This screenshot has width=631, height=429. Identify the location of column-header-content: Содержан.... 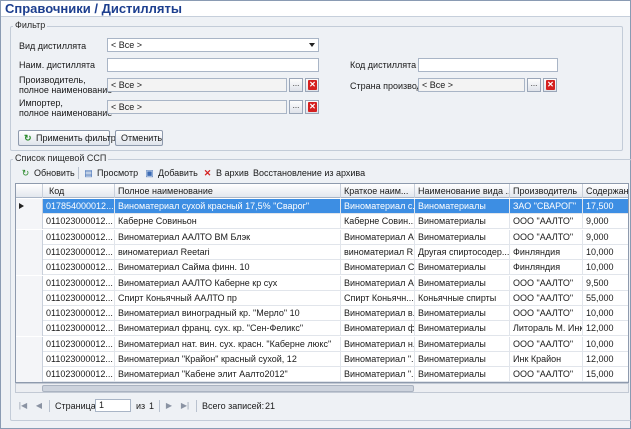
(605, 191).